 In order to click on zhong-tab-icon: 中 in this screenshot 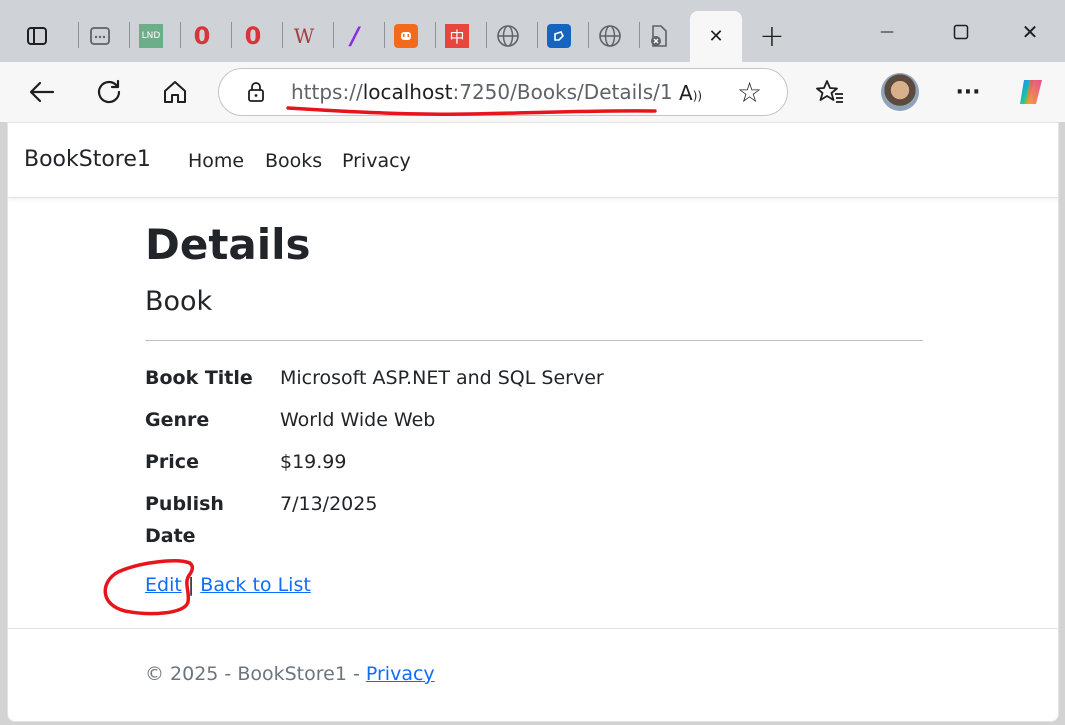, I will do `click(457, 36)`.